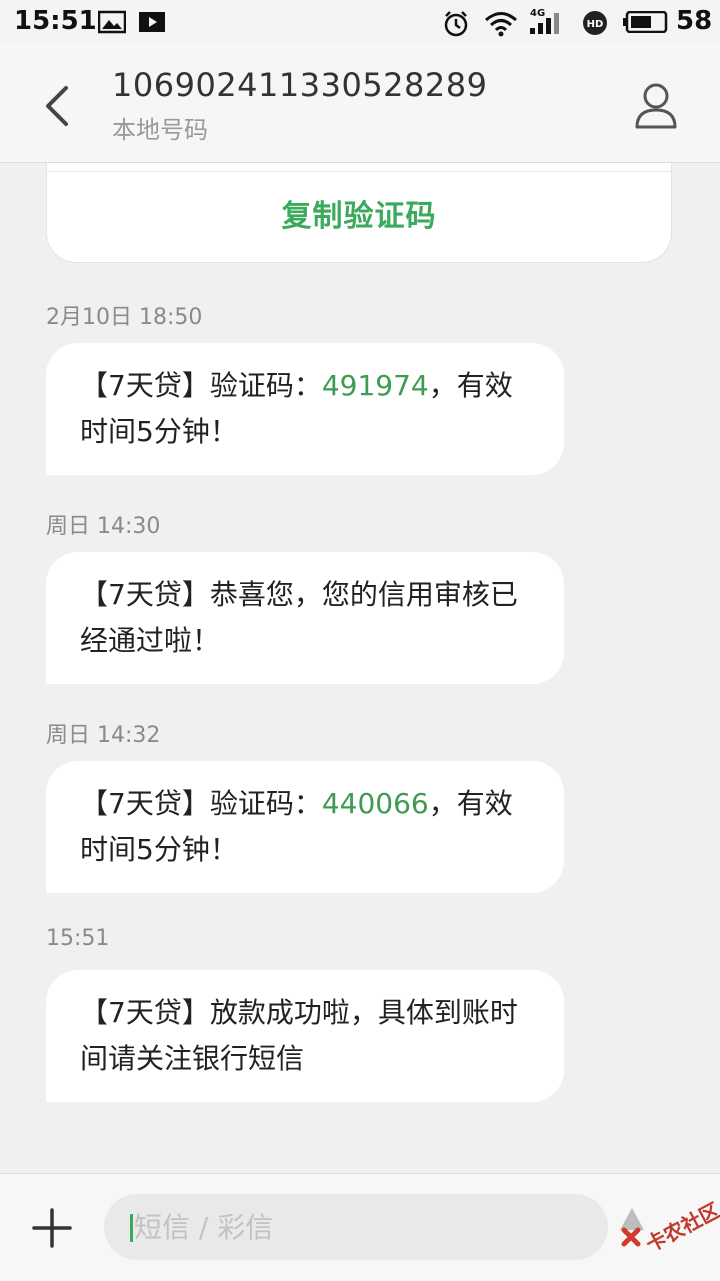 This screenshot has height=1281, width=720. What do you see at coordinates (55, 21) in the screenshot?
I see `status-time: 15:51` at bounding box center [55, 21].